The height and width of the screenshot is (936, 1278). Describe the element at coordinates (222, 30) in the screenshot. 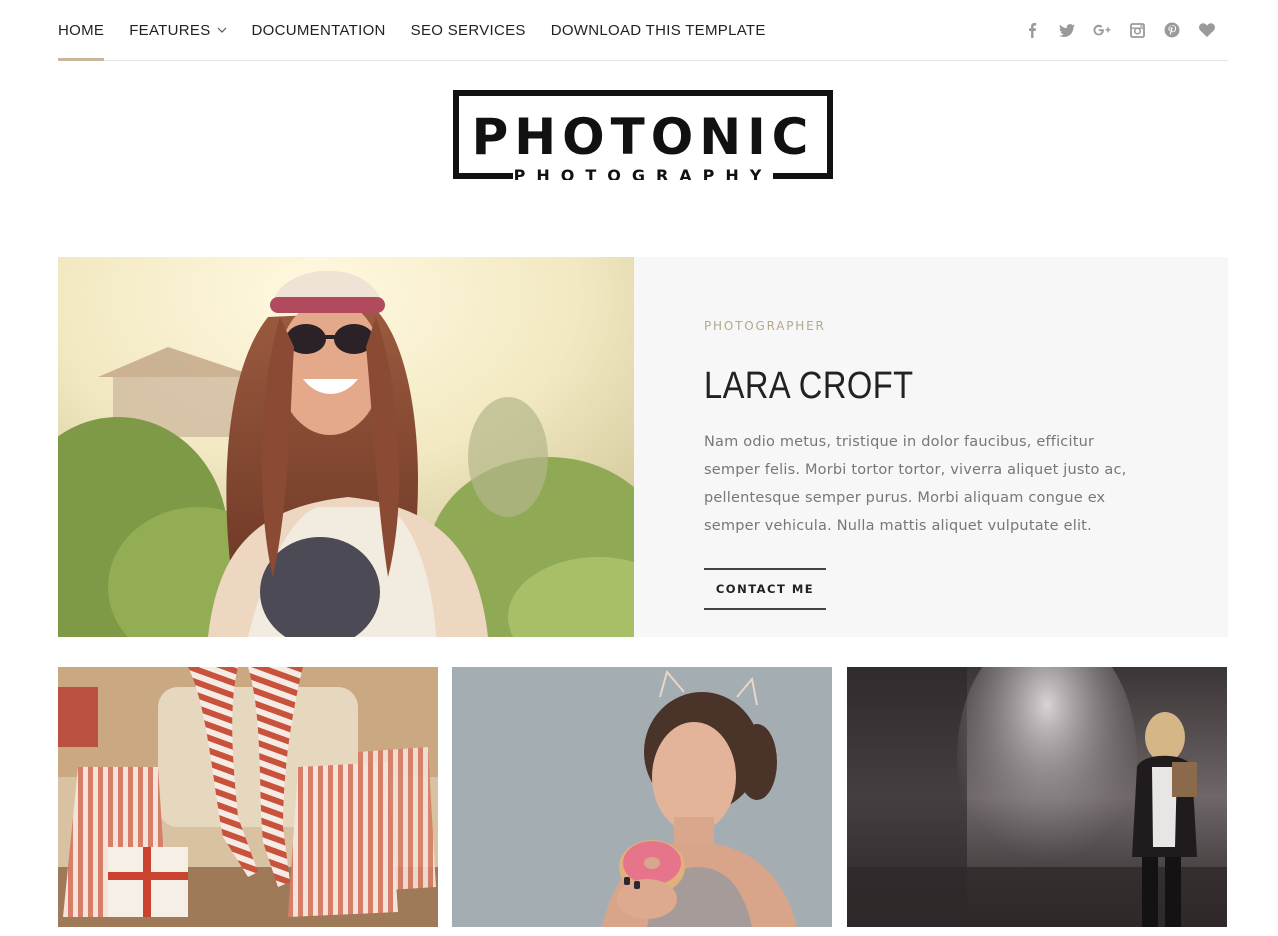

I see `chevron-down-icon` at that location.